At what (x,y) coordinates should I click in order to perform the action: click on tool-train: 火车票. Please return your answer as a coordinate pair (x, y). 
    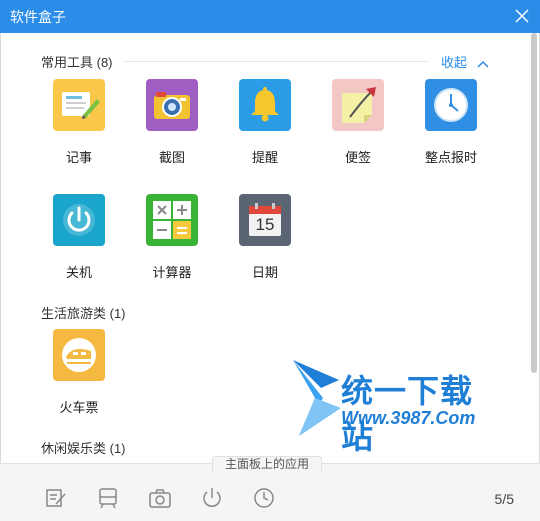
    Looking at the image, I should click on (79, 372).